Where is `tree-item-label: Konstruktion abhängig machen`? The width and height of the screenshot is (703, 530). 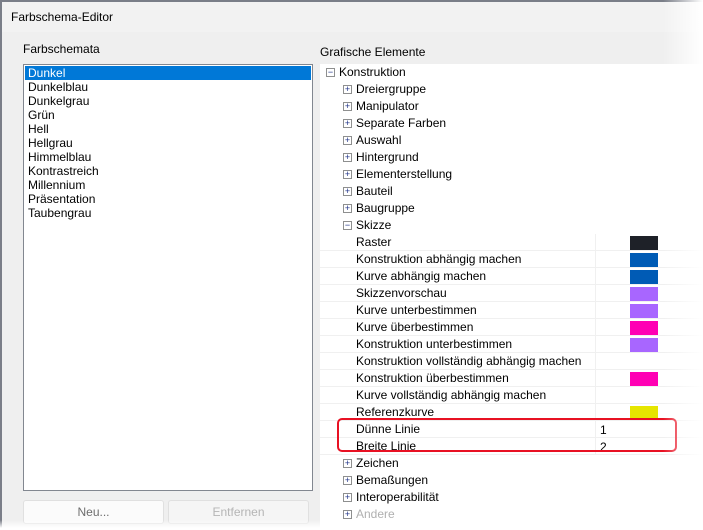
tree-item-label: Konstruktion abhängig machen is located at coordinates (439, 259).